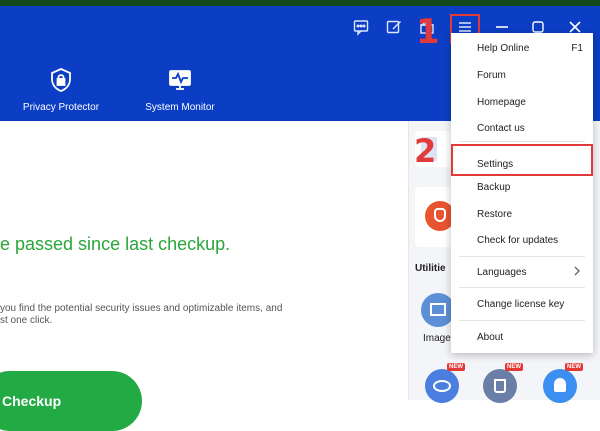 Image resolution: width=600 pixels, height=431 pixels. What do you see at coordinates (502, 272) in the screenshot?
I see `menu-item-label: Languages` at bounding box center [502, 272].